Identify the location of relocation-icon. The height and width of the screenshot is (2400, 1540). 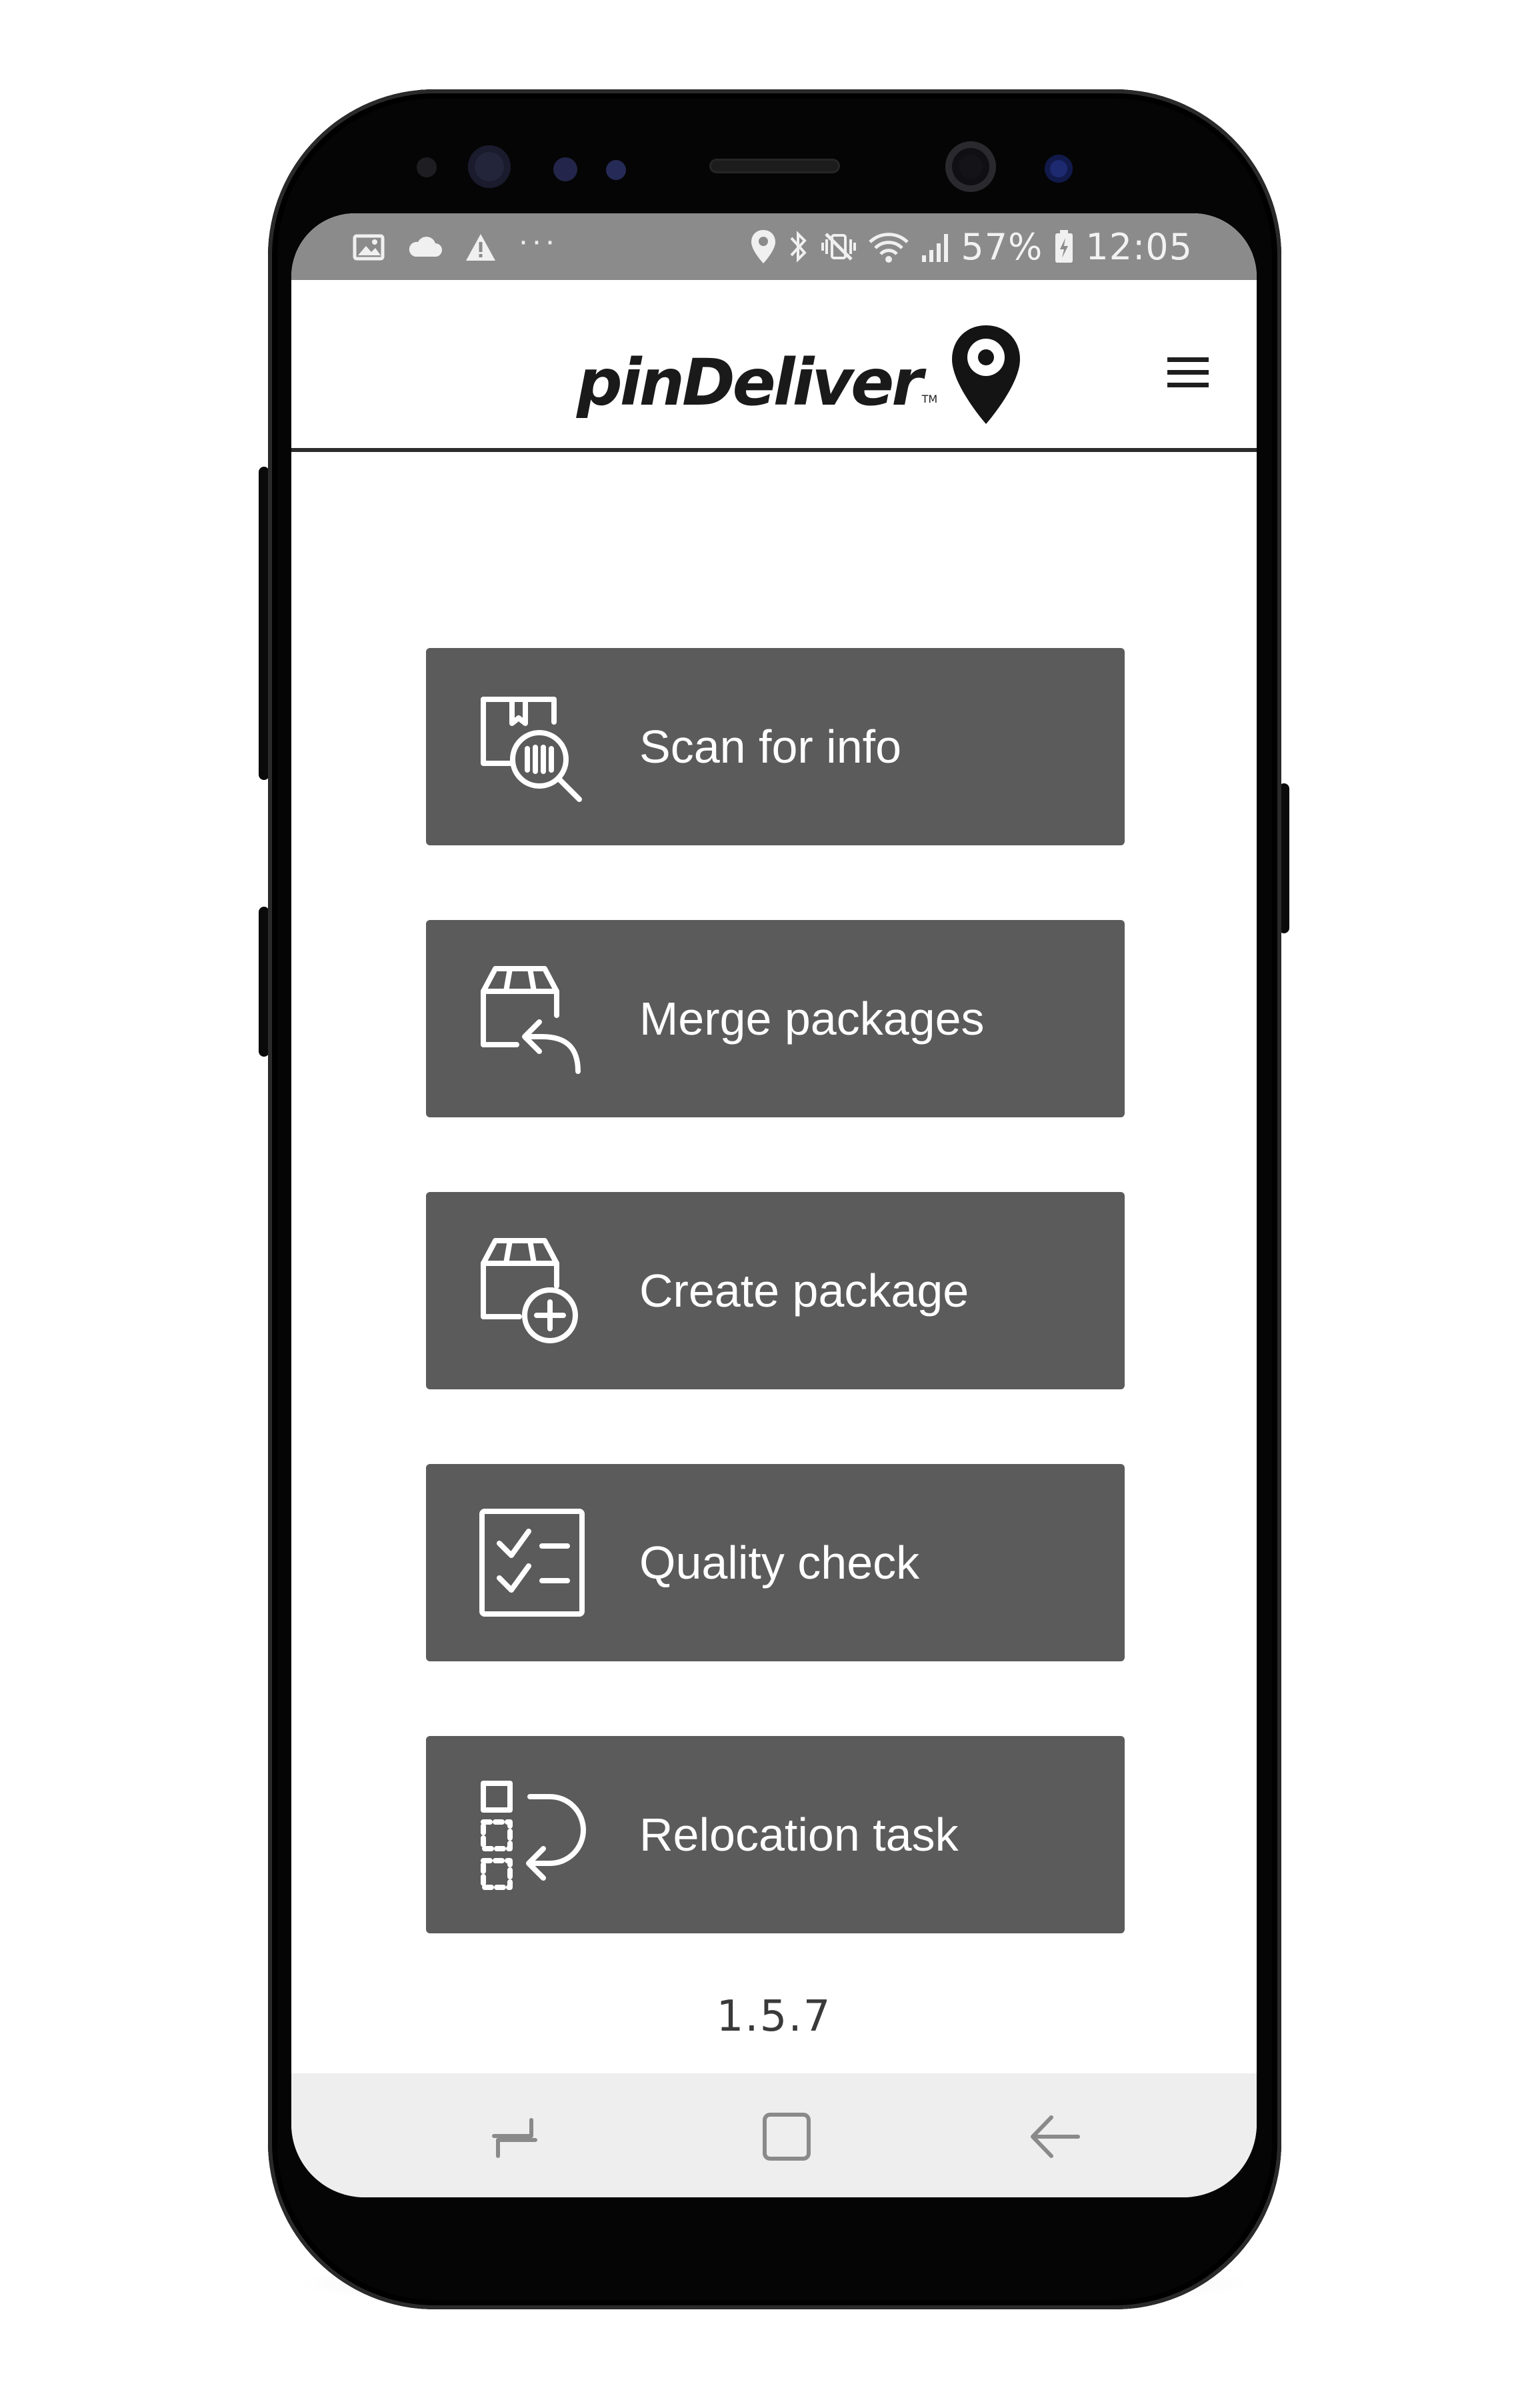
(533, 1835).